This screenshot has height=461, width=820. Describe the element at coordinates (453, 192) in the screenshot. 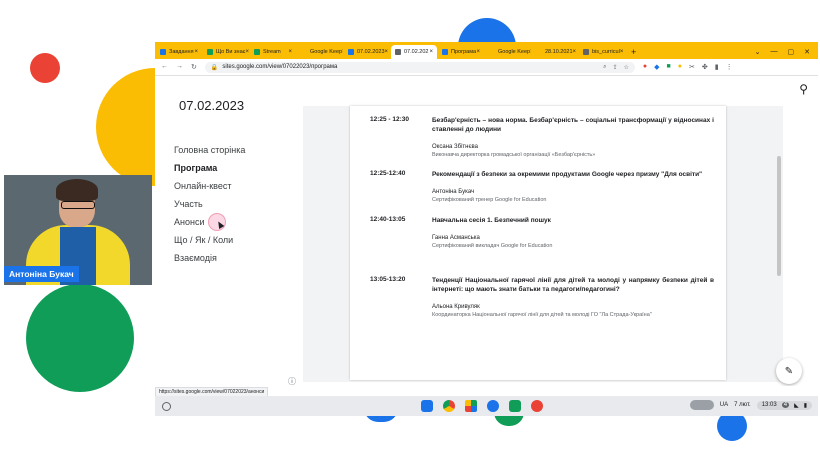

I see `speaker-name: Антоніна Букач` at that location.